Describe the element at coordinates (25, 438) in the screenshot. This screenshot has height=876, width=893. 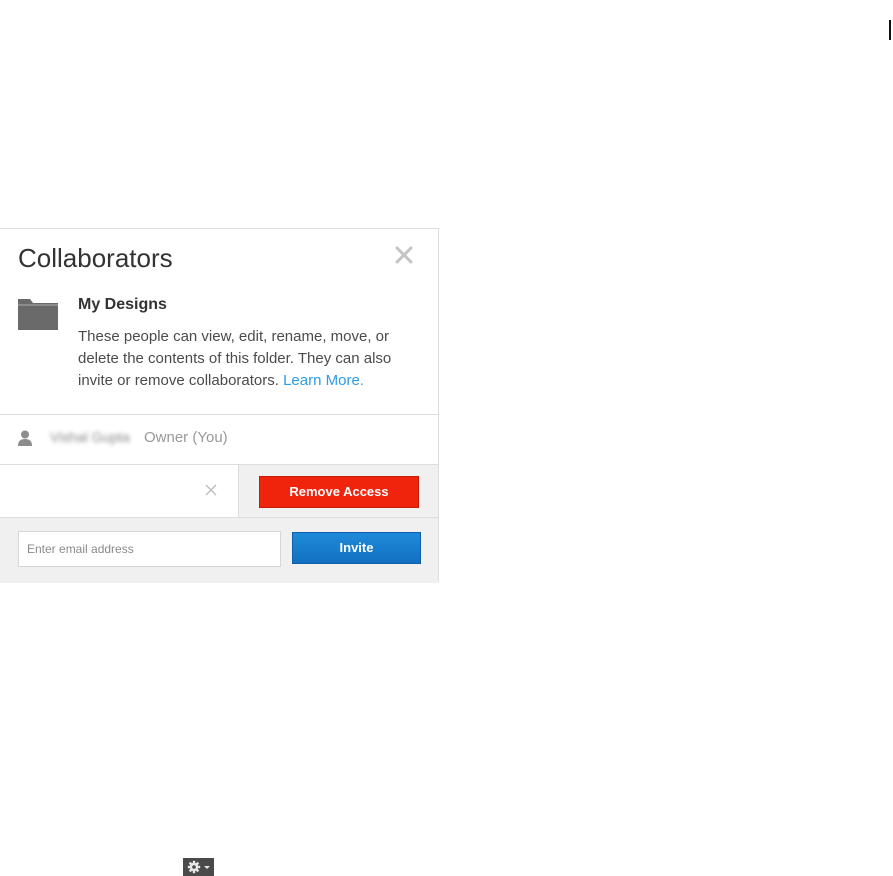
I see `person-icon` at that location.